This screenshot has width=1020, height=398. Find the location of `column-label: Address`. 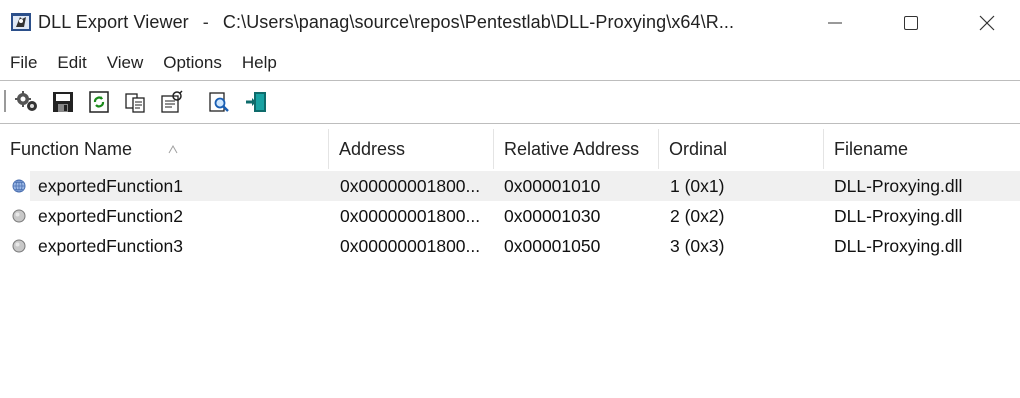

column-label: Address is located at coordinates (372, 149).